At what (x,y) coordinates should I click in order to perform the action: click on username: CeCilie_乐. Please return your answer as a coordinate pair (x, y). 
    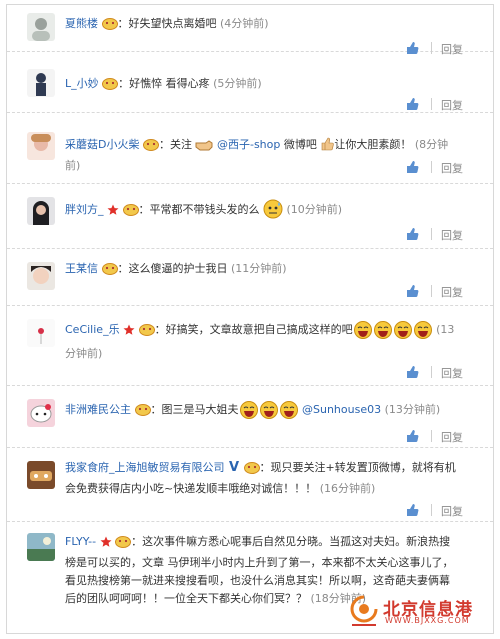
    Looking at the image, I should click on (92, 329).